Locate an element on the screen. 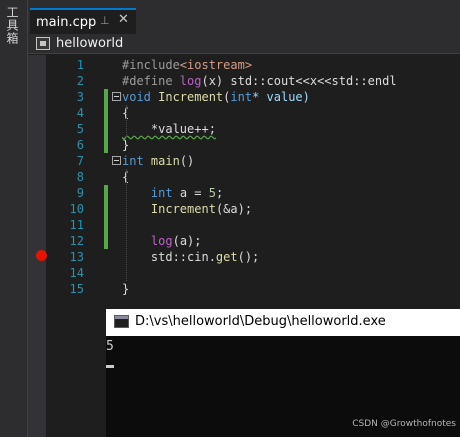 The height and width of the screenshot is (437, 460). code-text: Increment(&a); is located at coordinates (201, 209).